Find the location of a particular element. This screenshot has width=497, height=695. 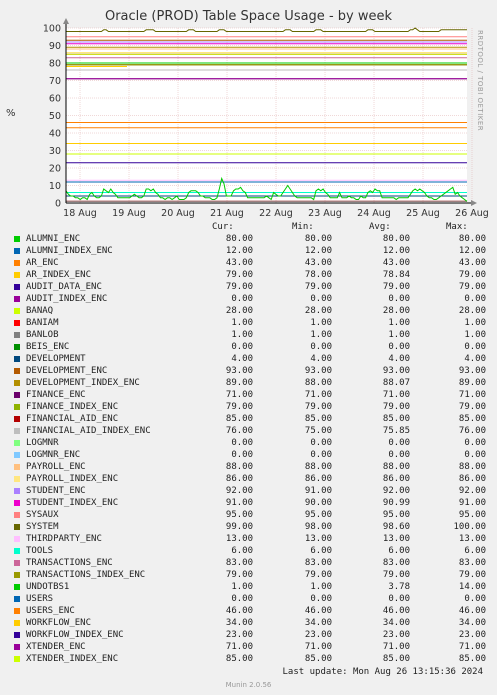

legend-avg-value: 46.00 is located at coordinates (396, 611).